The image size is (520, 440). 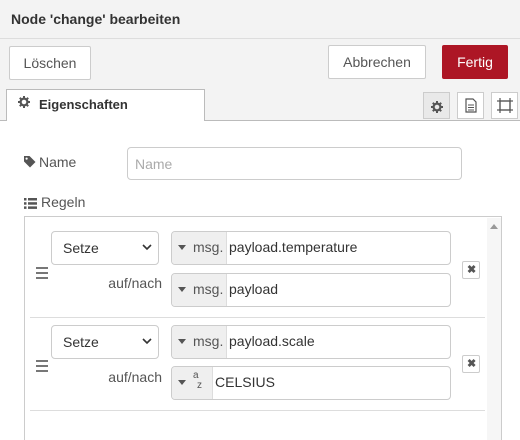 I want to click on rules-label: Regeln, so click(x=63, y=202).